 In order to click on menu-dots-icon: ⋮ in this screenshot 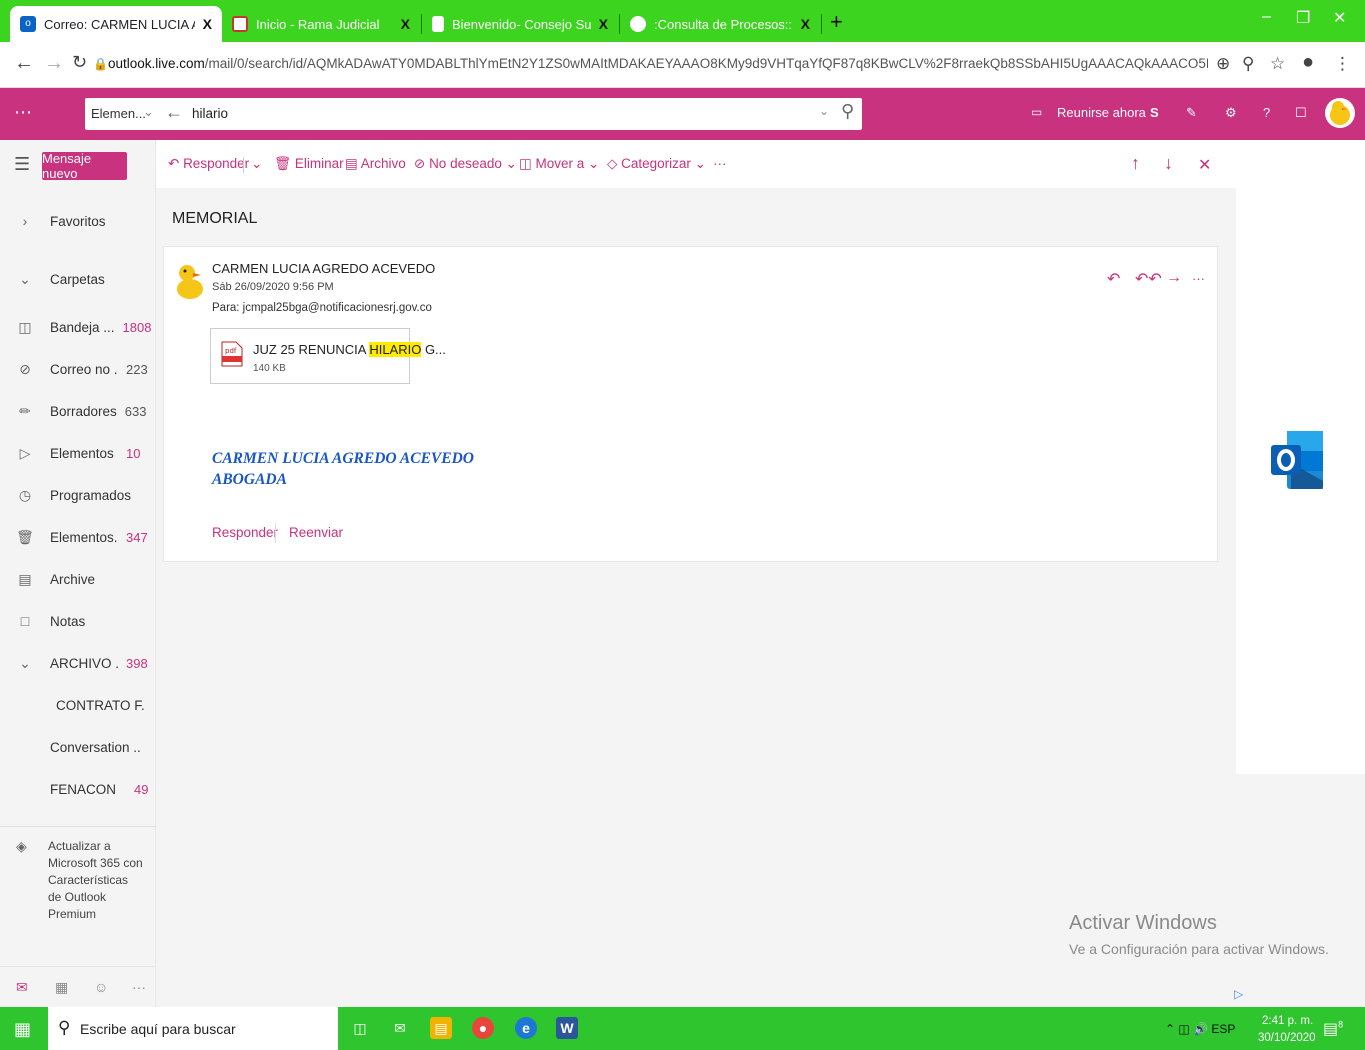, I will do `click(1342, 64)`.